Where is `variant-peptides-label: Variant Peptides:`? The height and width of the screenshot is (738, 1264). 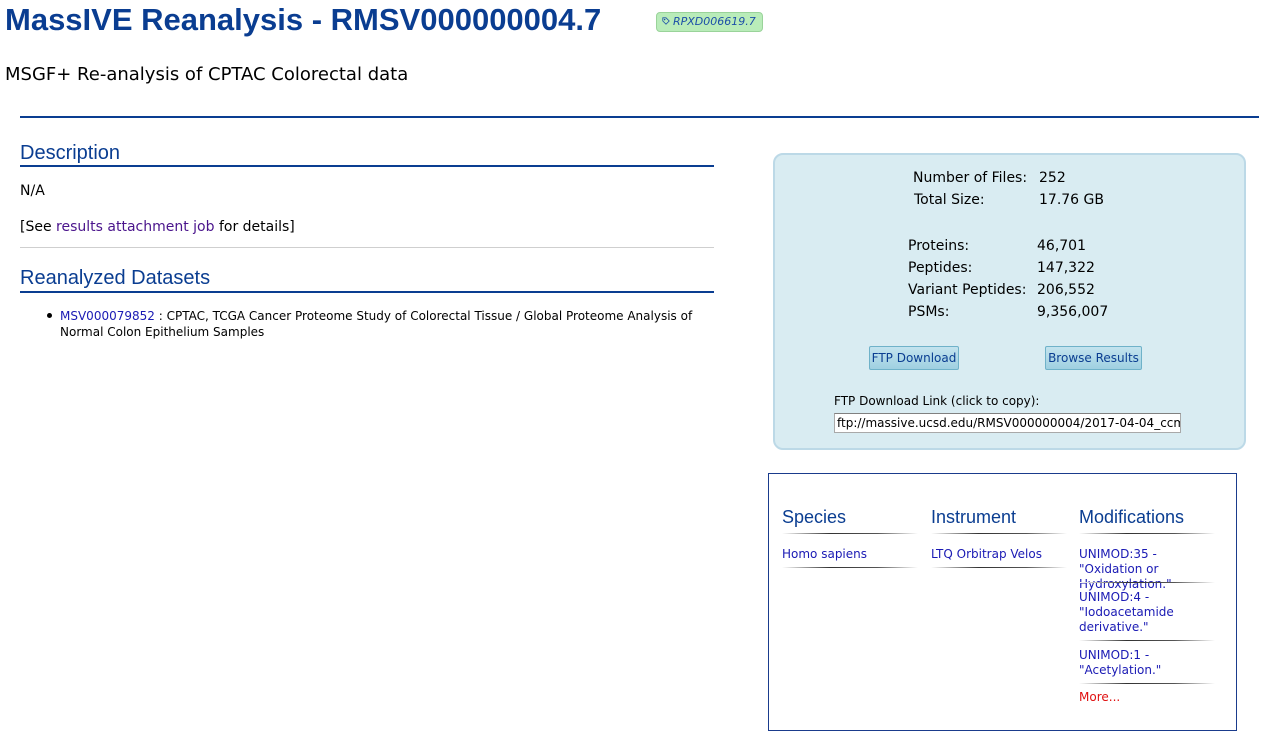 variant-peptides-label: Variant Peptides: is located at coordinates (967, 290).